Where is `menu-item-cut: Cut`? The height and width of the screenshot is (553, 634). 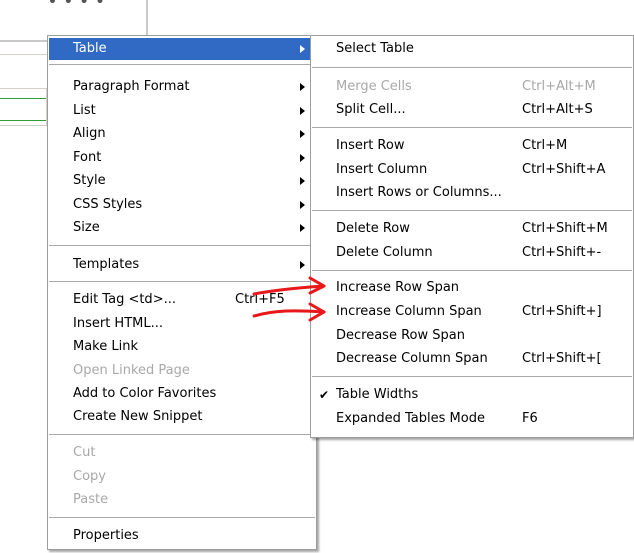
menu-item-cut: Cut is located at coordinates (84, 452).